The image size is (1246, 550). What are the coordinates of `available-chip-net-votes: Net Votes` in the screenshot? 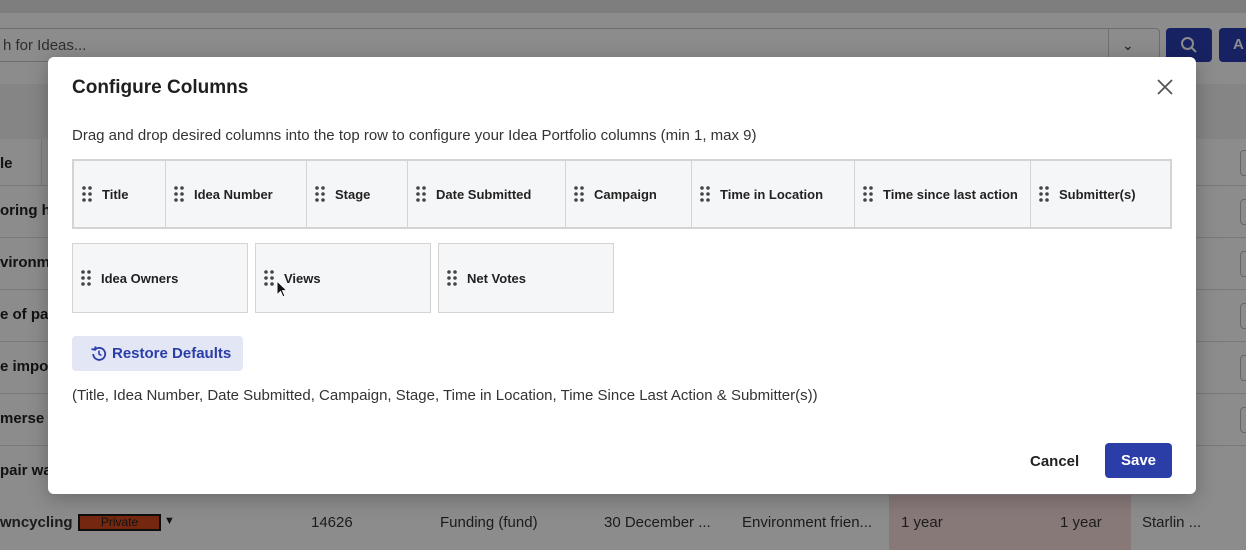 It's located at (526, 278).